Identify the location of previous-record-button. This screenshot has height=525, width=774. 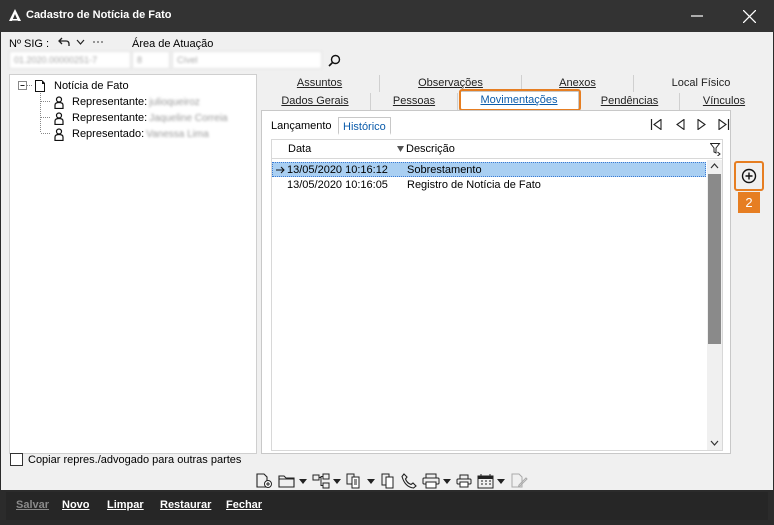
(680, 124).